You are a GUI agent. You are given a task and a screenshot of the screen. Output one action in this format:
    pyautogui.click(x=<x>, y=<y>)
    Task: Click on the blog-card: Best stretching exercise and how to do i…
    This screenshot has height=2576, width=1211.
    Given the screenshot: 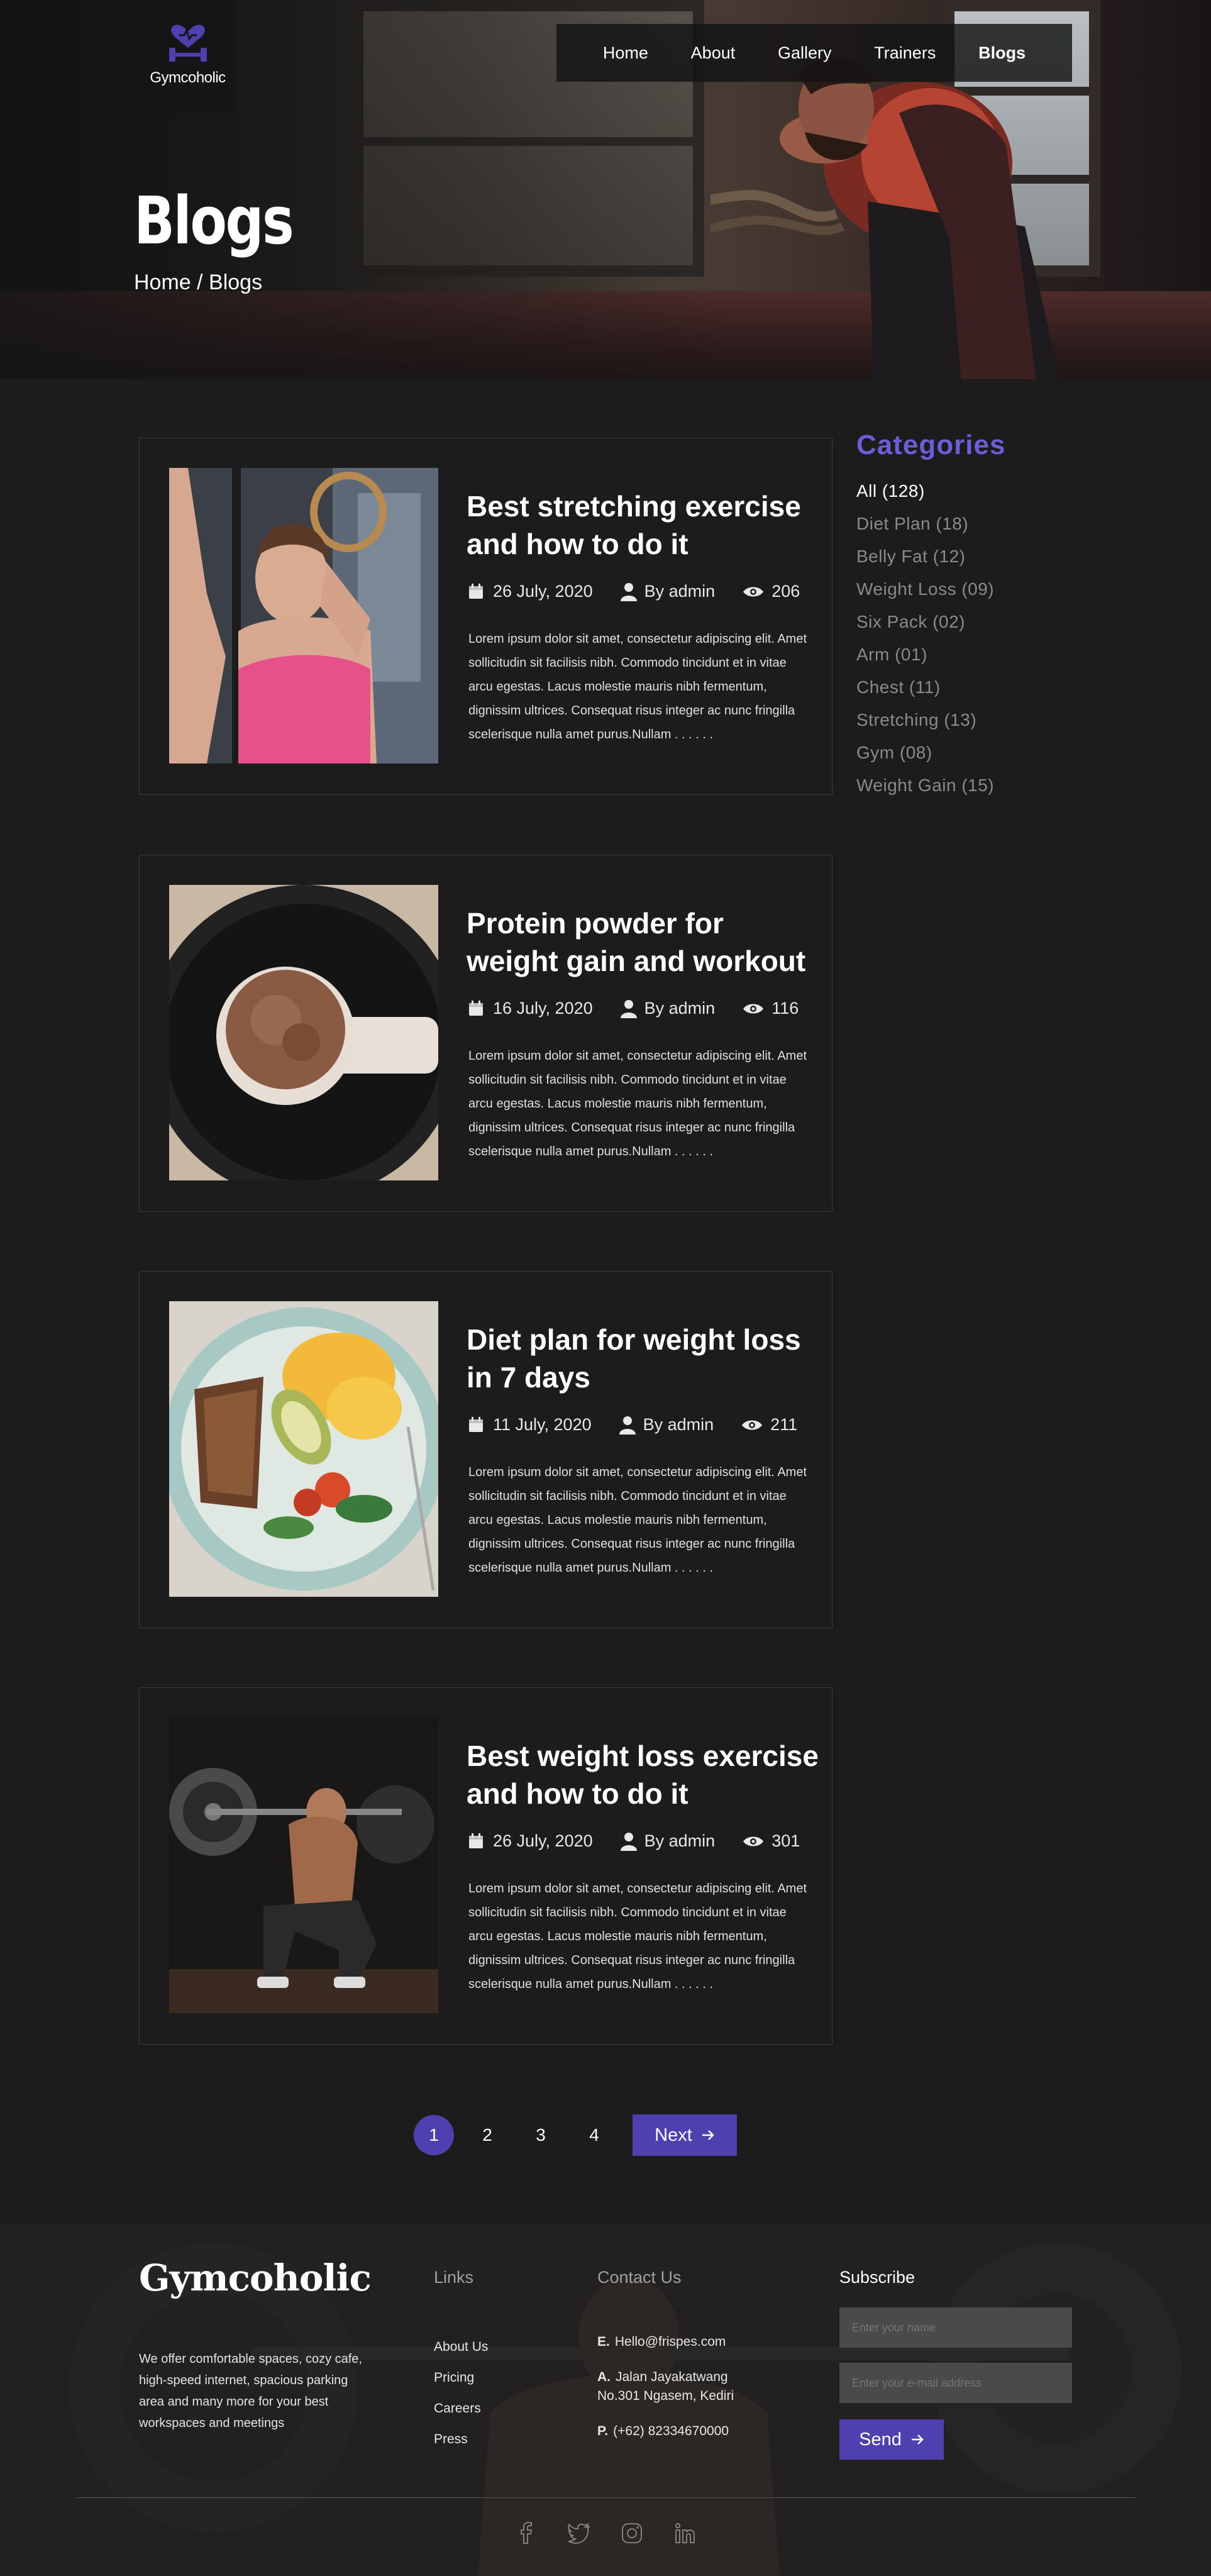 What is the action you would take?
    pyautogui.click(x=485, y=616)
    